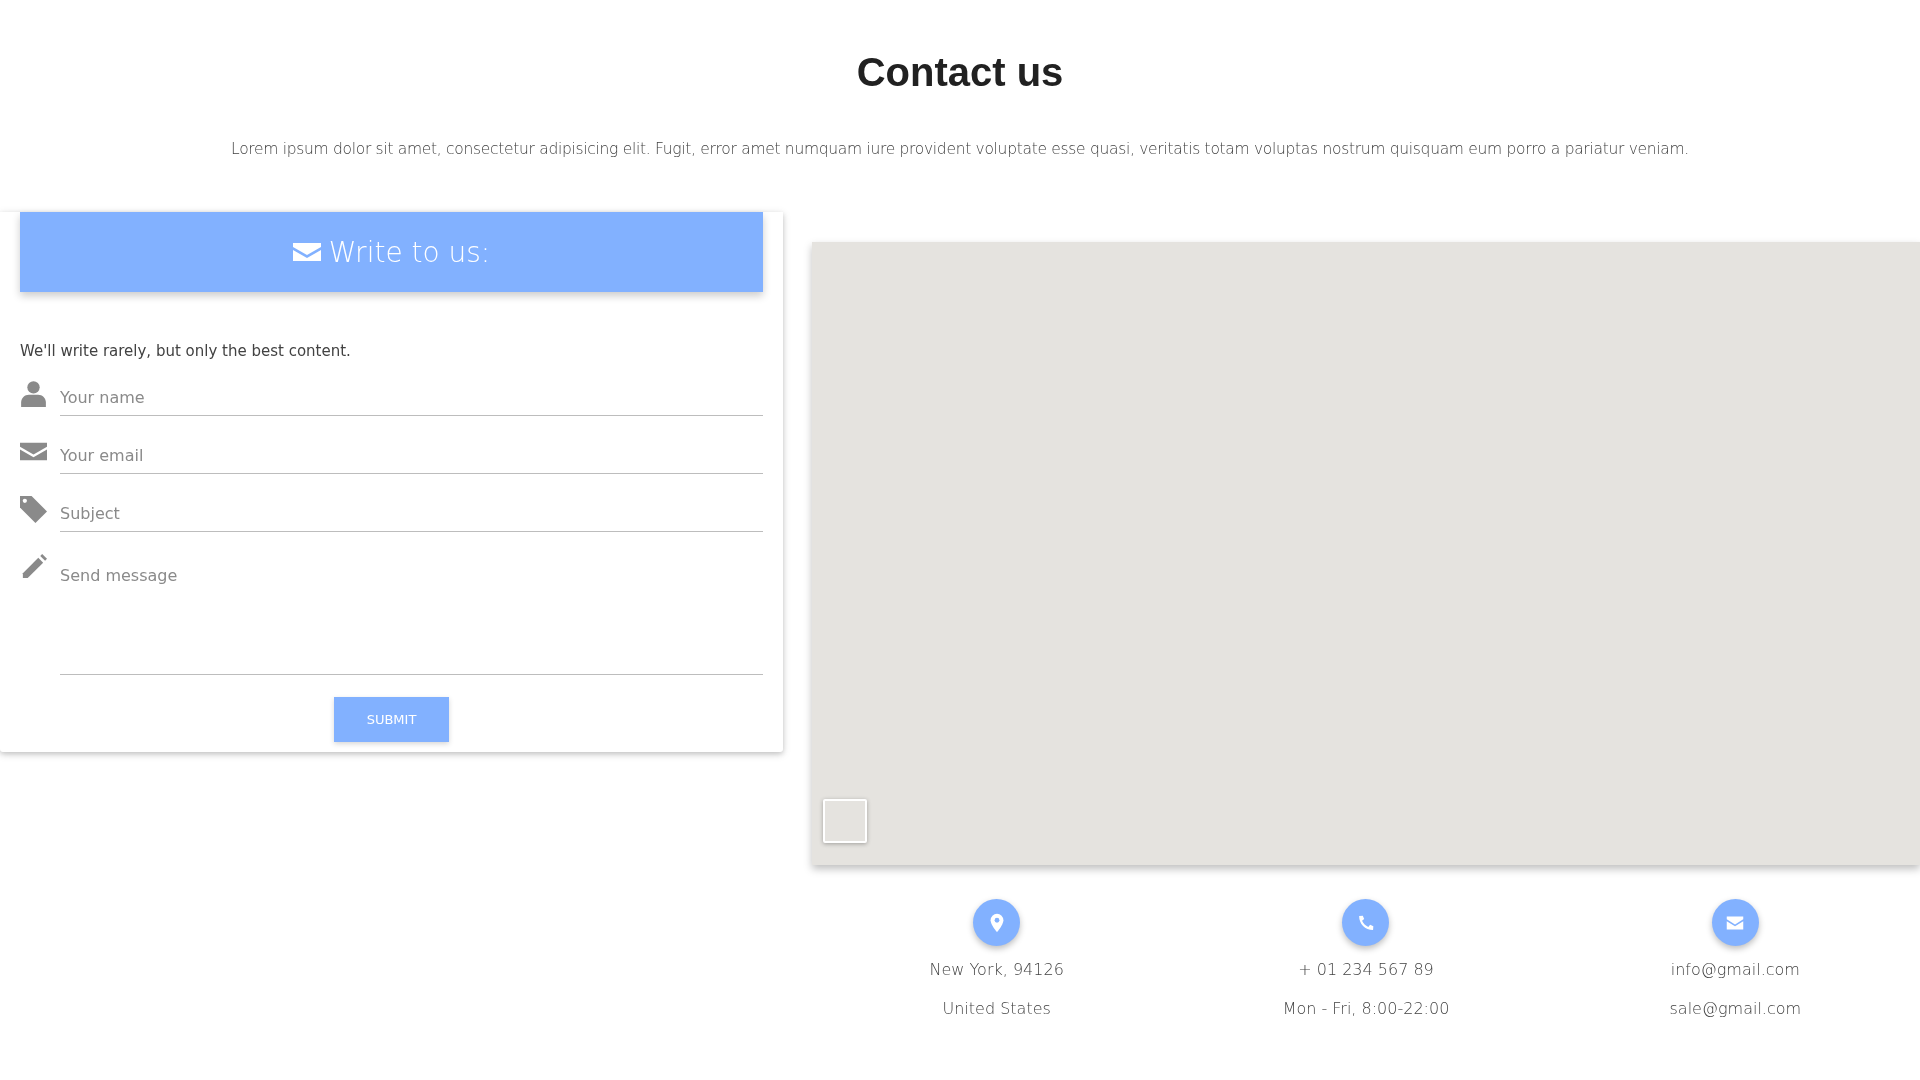 This screenshot has width=1920, height=1080. I want to click on input-field: Subject, so click(411, 514).